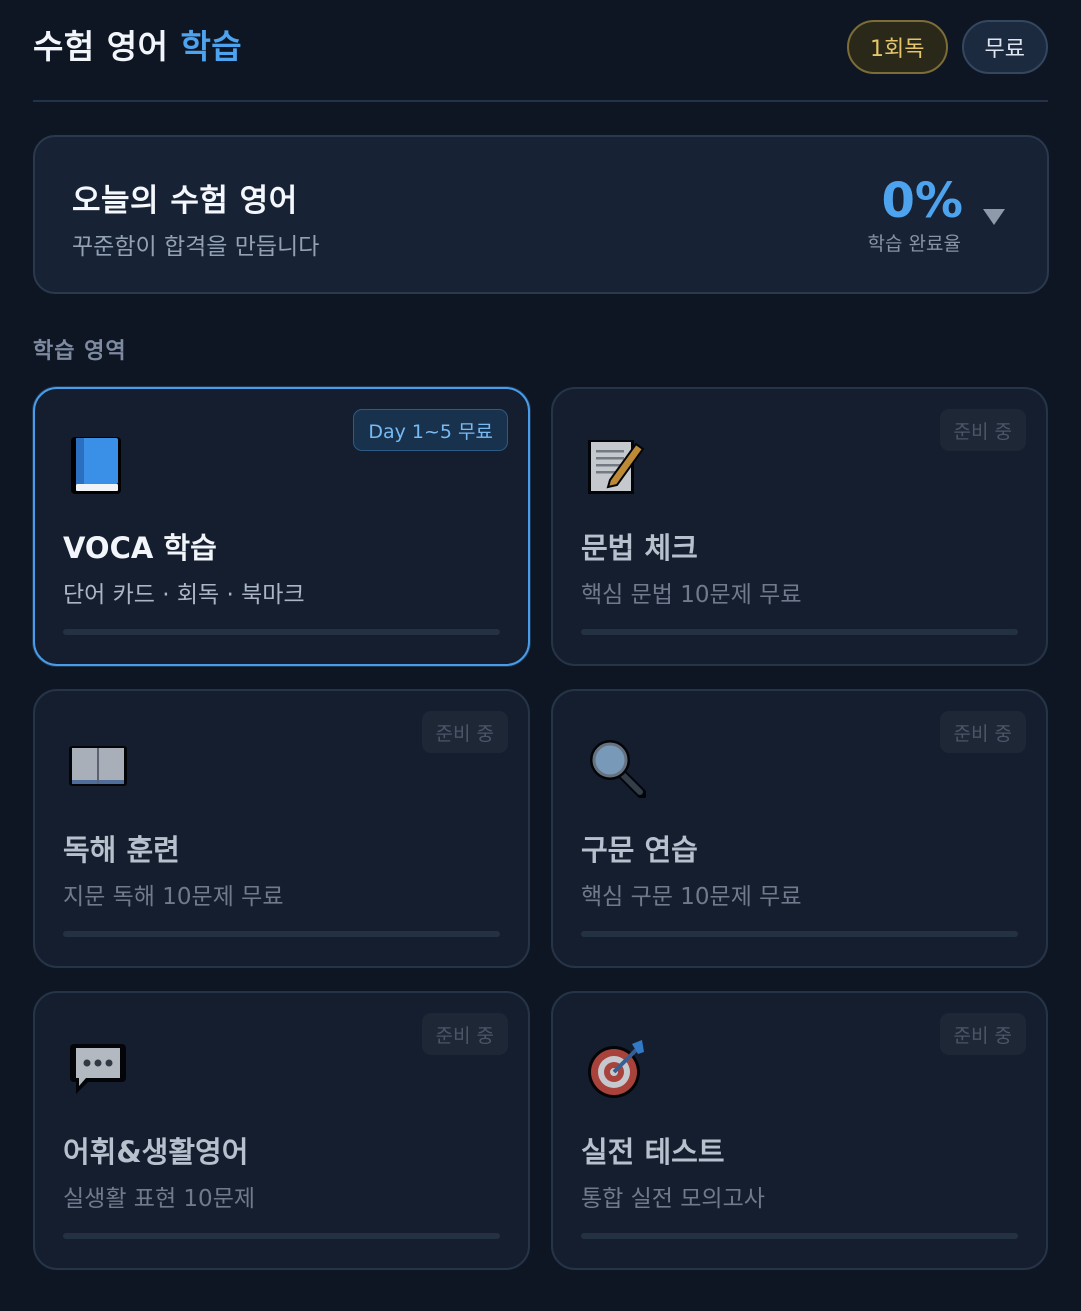 Image resolution: width=1081 pixels, height=1311 pixels. What do you see at coordinates (639, 850) in the screenshot?
I see `card-title: 구문 연습` at bounding box center [639, 850].